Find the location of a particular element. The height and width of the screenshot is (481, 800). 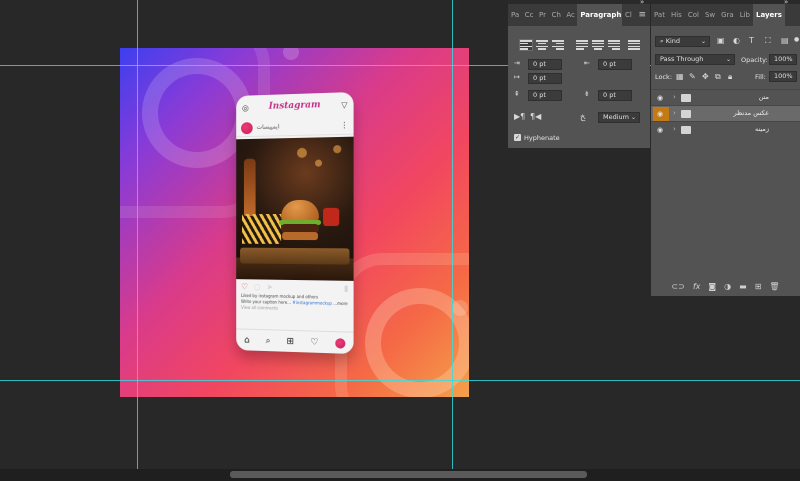

fries is located at coordinates (261, 229).